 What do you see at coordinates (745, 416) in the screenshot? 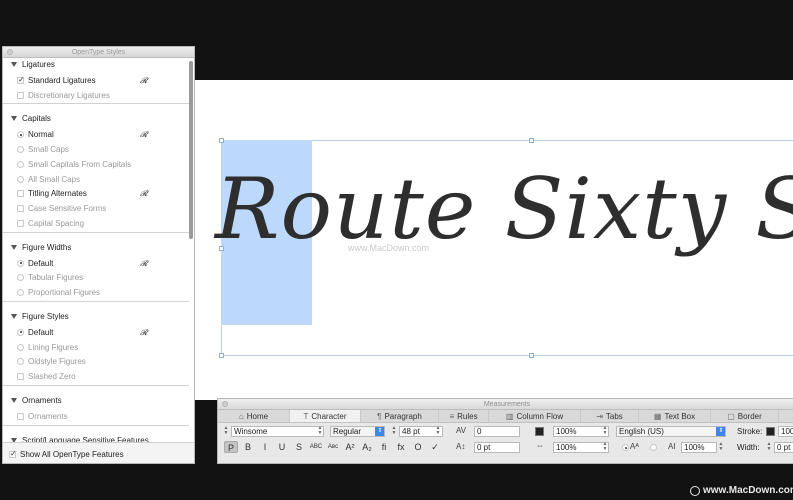
I see `tab-border: ▢ Border` at bounding box center [745, 416].